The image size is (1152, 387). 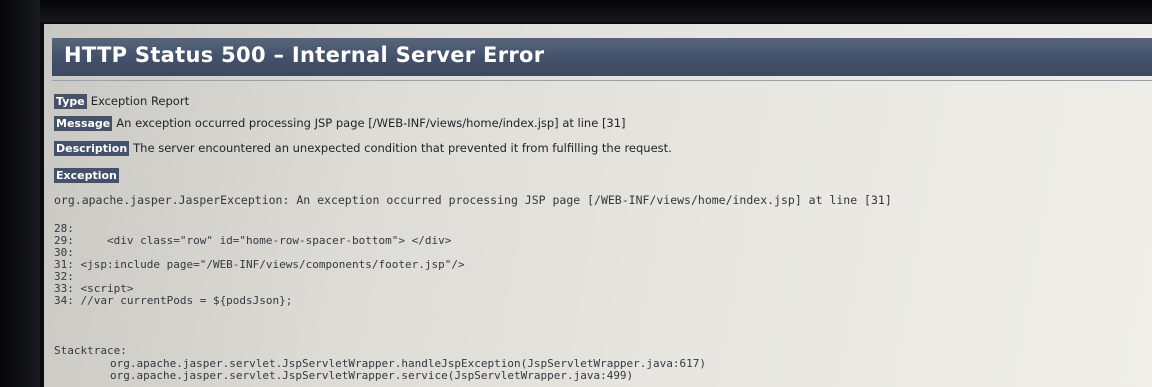 I want to click on message-label: Message, so click(x=83, y=123).